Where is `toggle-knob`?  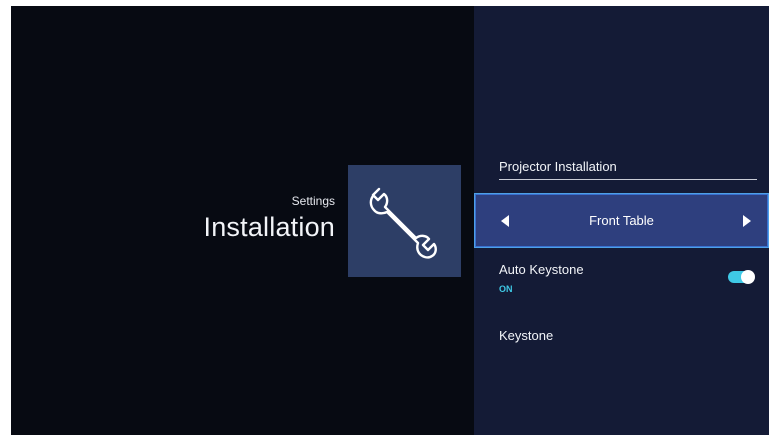 toggle-knob is located at coordinates (748, 277).